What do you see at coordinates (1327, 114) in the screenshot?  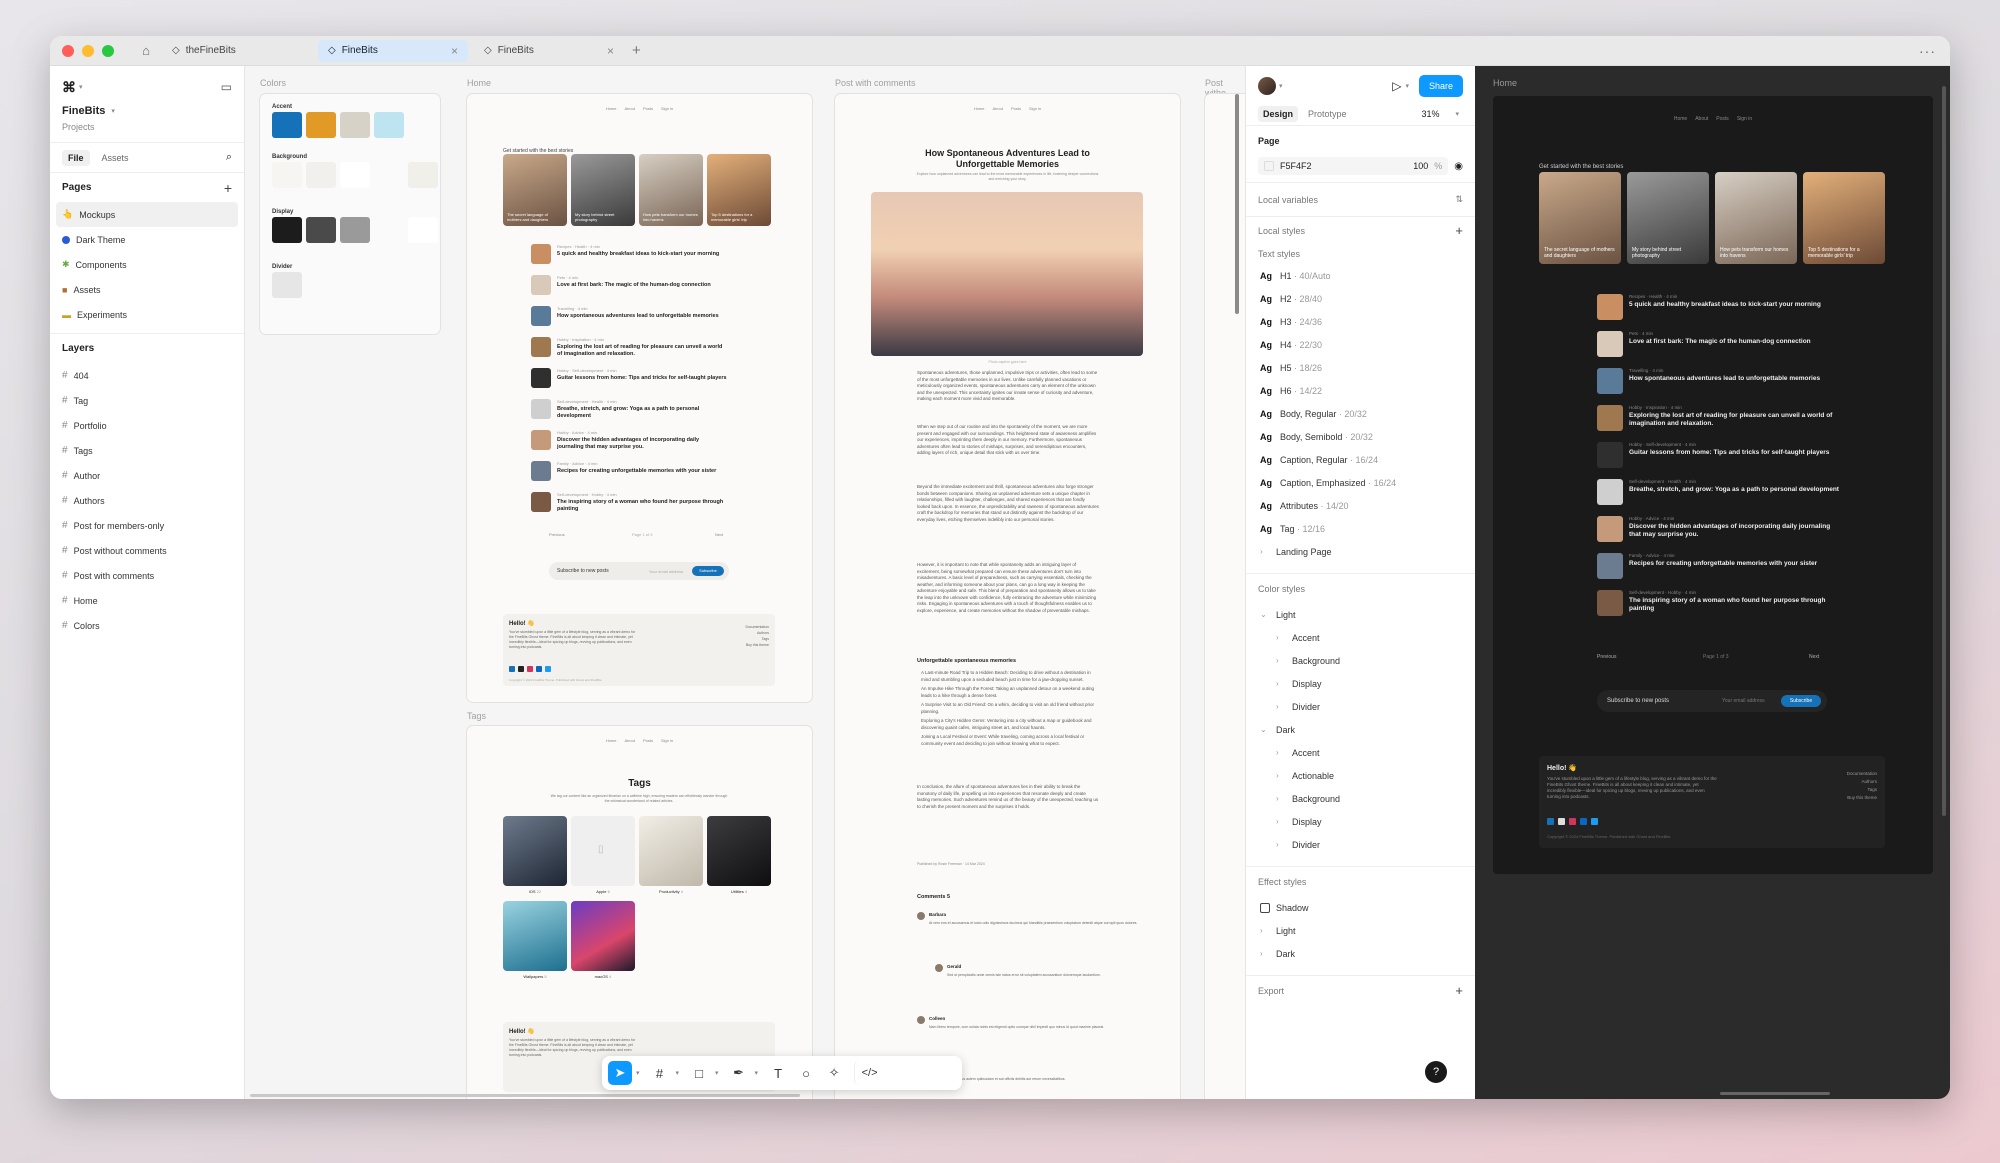 I see `prototype-tab: Prototype` at bounding box center [1327, 114].